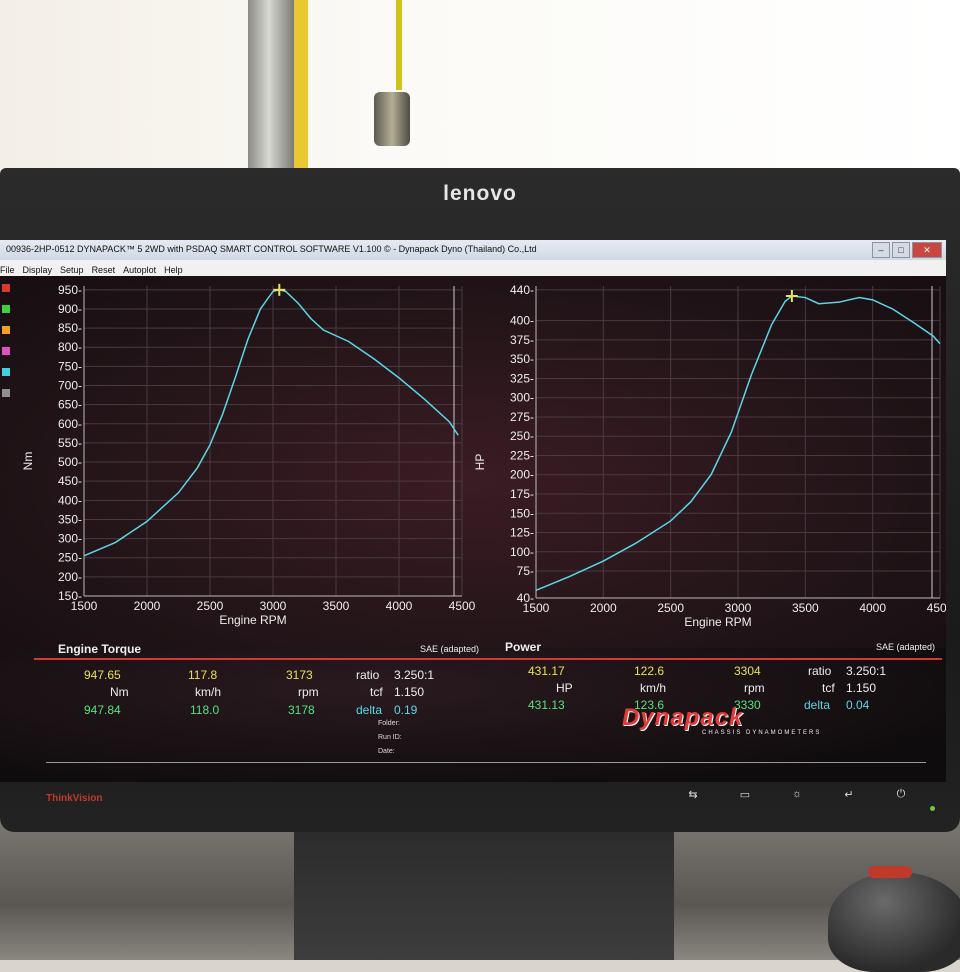  What do you see at coordinates (70, 462) in the screenshot?
I see `torque-y-tick: 500-` at bounding box center [70, 462].